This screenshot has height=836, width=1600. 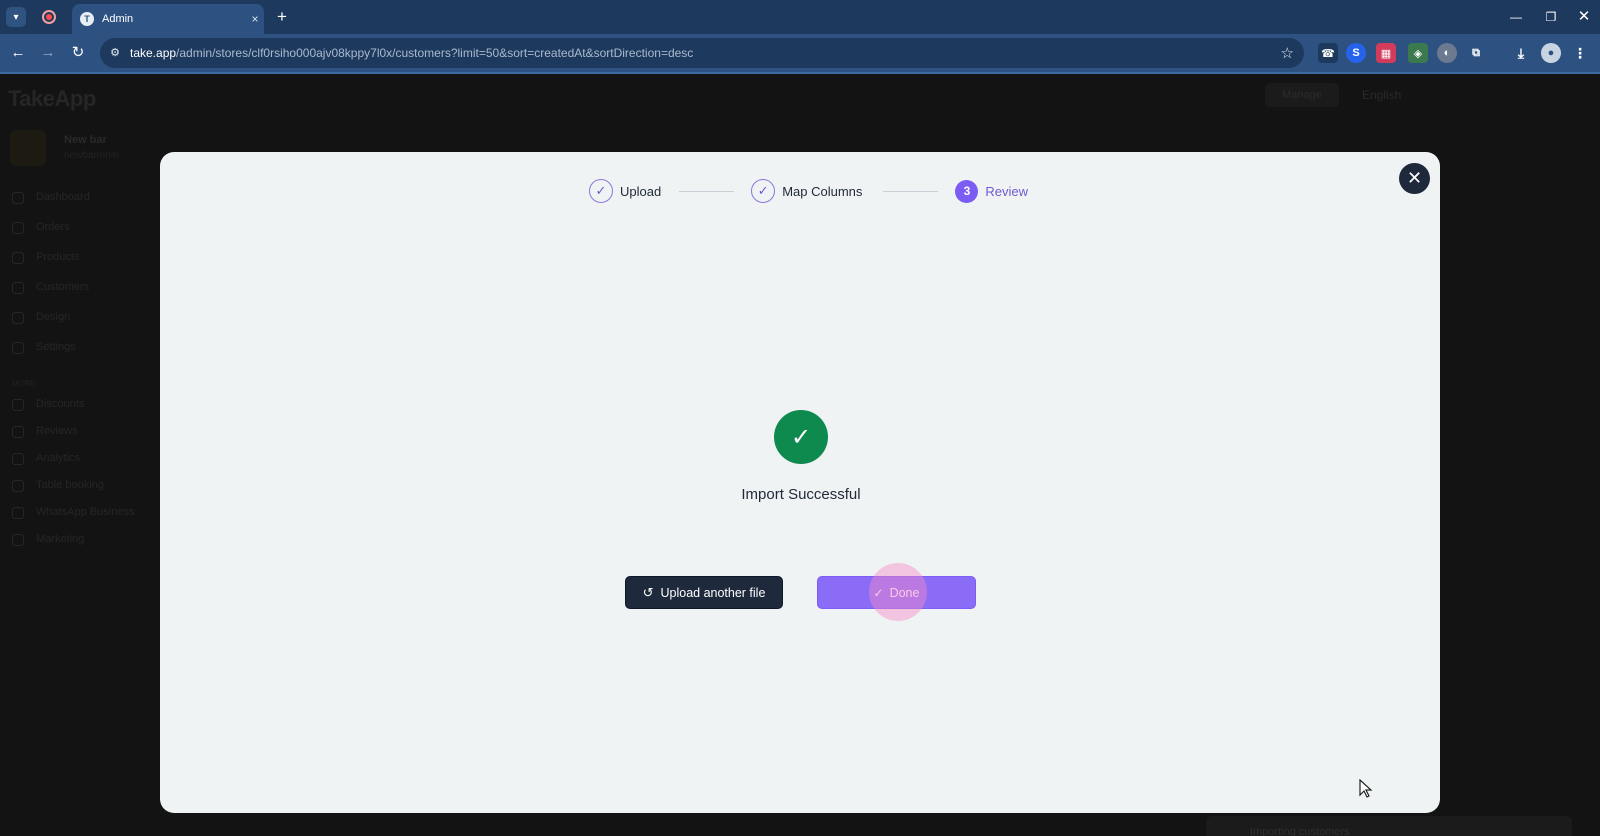 What do you see at coordinates (70, 485) in the screenshot?
I see `sidebar-item-table-booking: Table booking` at bounding box center [70, 485].